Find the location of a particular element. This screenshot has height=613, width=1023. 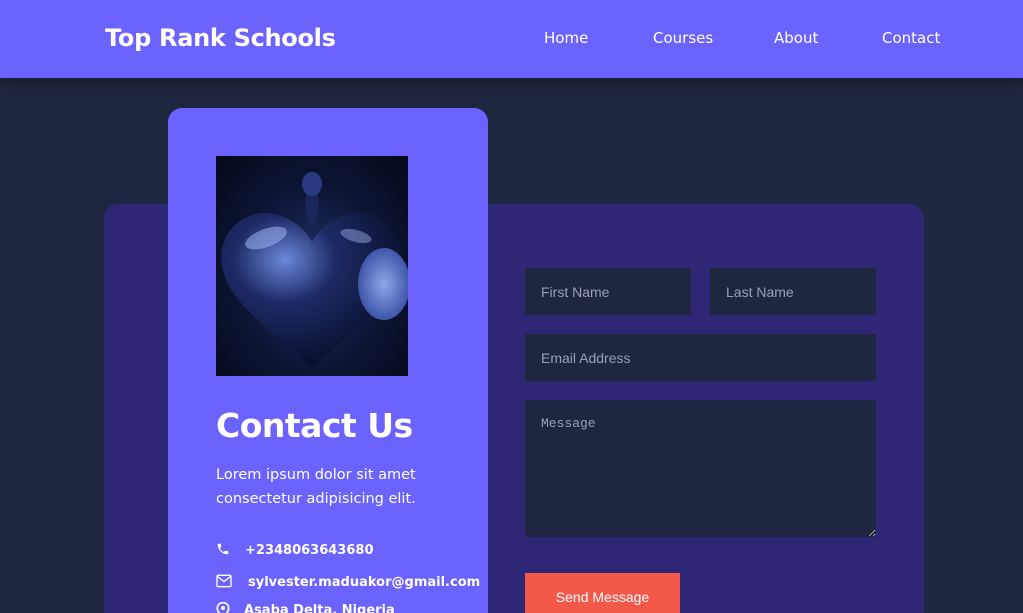

send-message-button: Send Message is located at coordinates (602, 593).